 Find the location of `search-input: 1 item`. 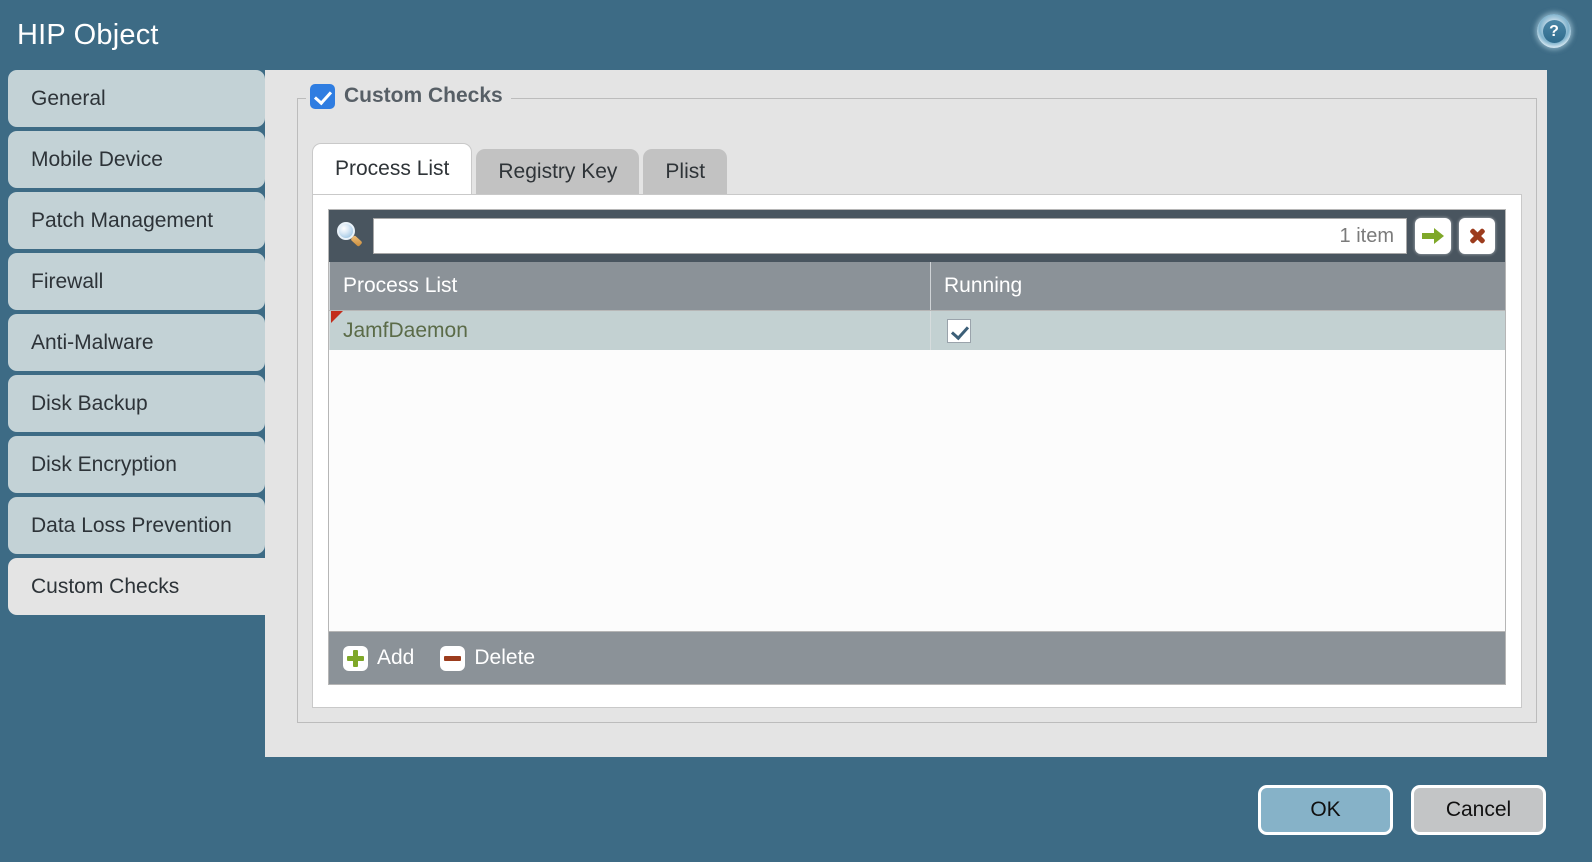

search-input: 1 item is located at coordinates (890, 236).